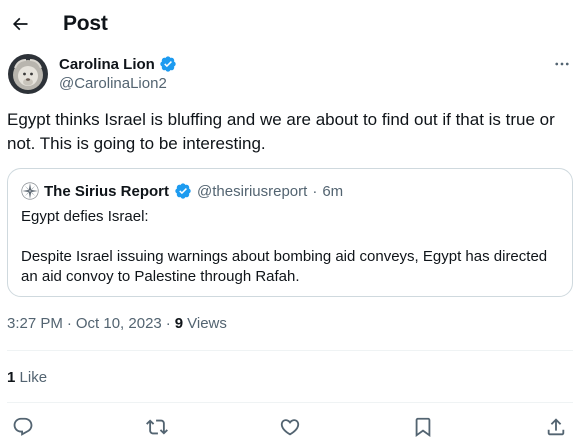 The width and height of the screenshot is (588, 447). I want to click on sirius-report-logo-icon, so click(30, 191).